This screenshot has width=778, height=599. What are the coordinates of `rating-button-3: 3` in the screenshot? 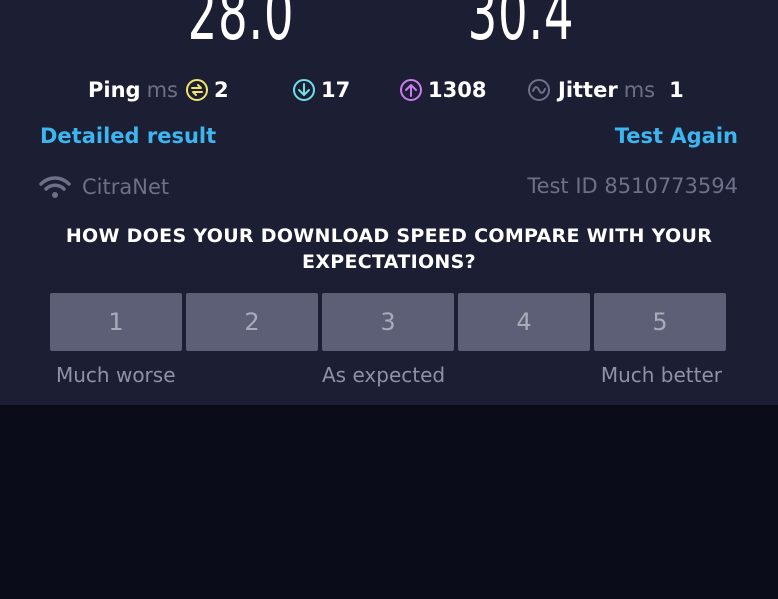 It's located at (388, 322).